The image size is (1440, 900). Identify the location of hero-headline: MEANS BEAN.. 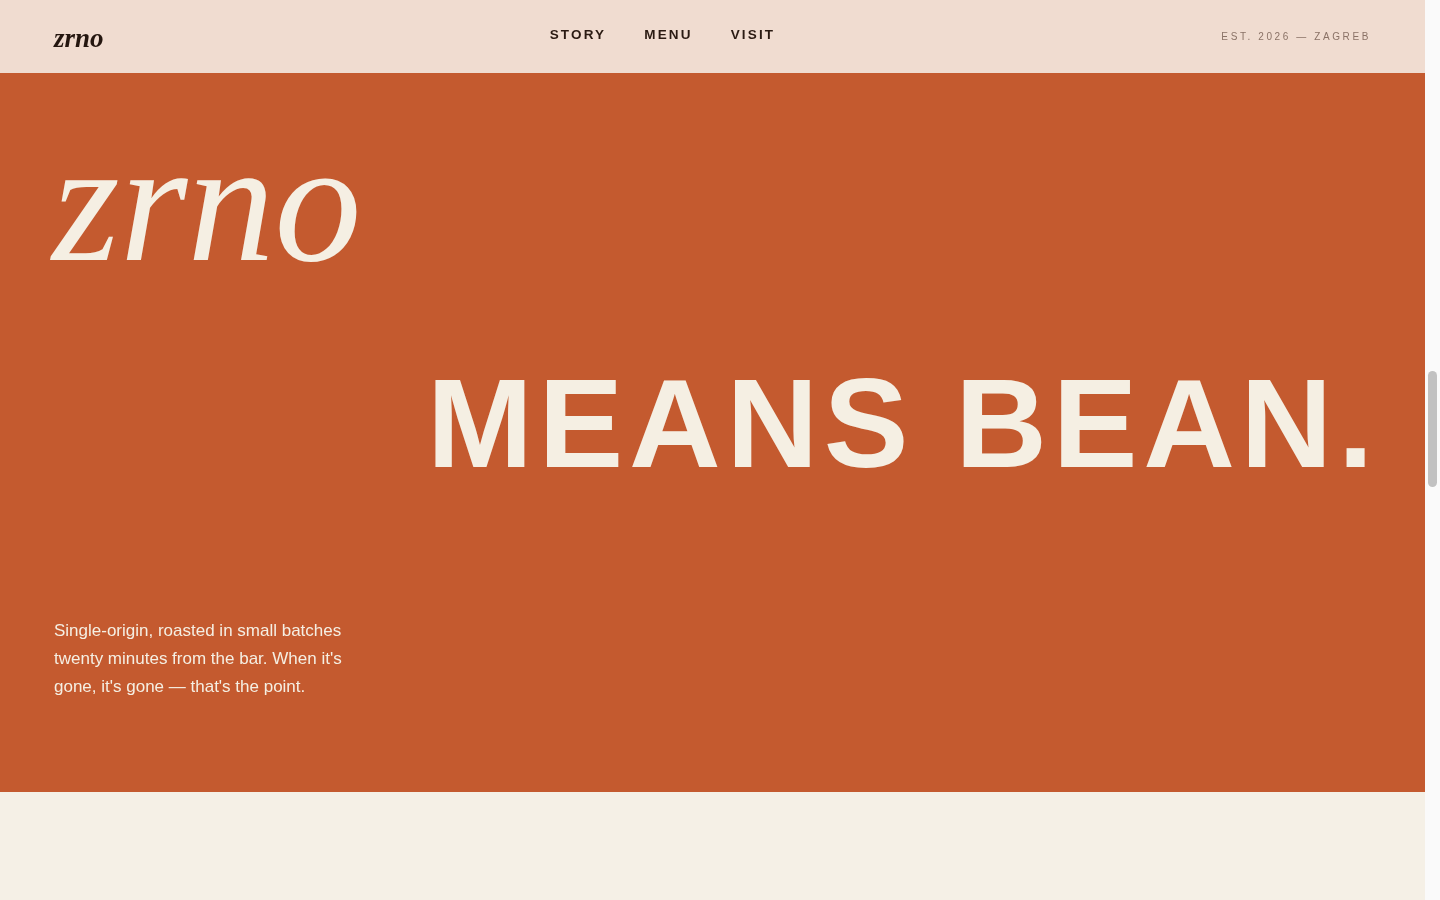
(903, 423).